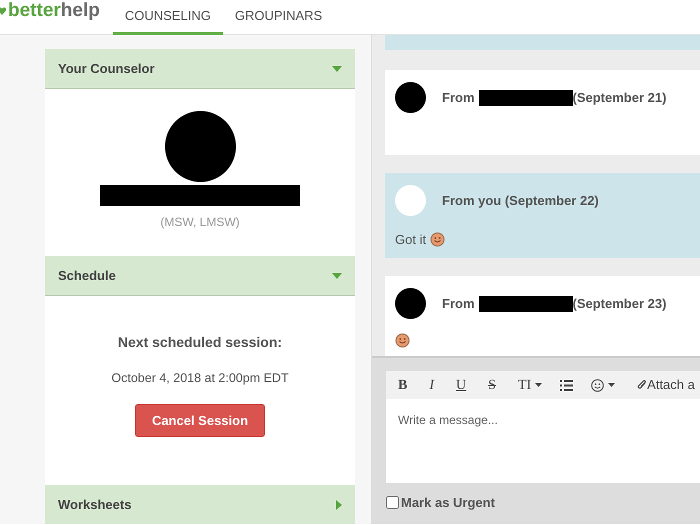  I want to click on italic-button: I, so click(431, 385).